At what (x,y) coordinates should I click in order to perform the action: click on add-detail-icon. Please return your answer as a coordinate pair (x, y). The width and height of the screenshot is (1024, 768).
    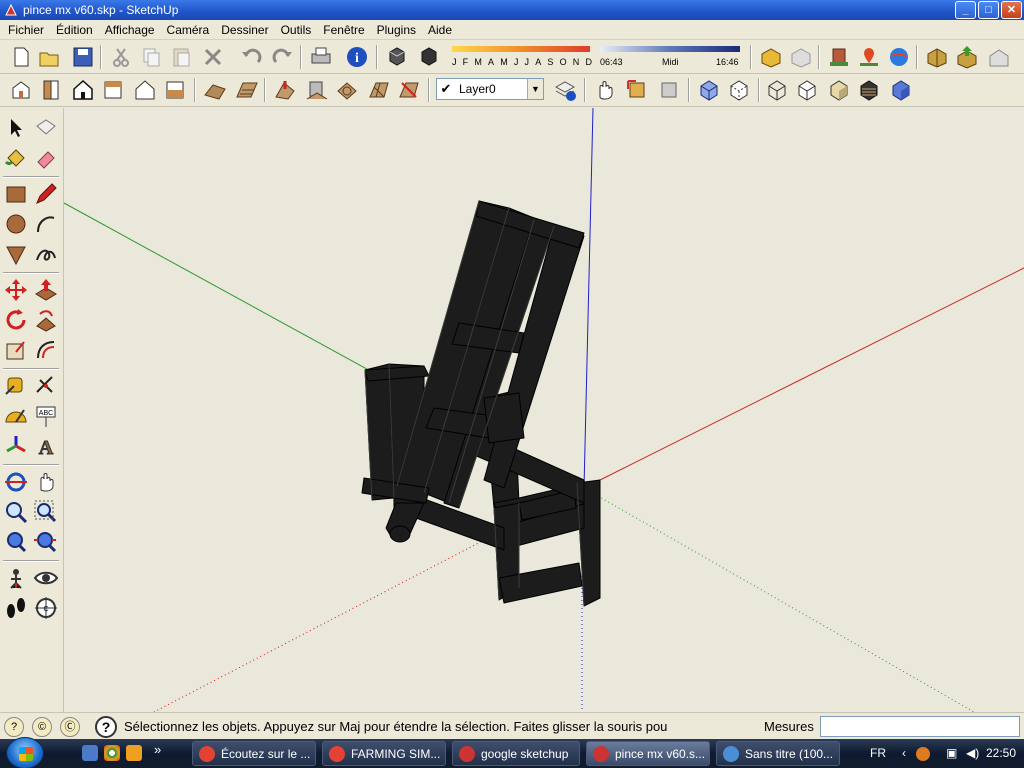
    Looking at the image, I should click on (379, 90).